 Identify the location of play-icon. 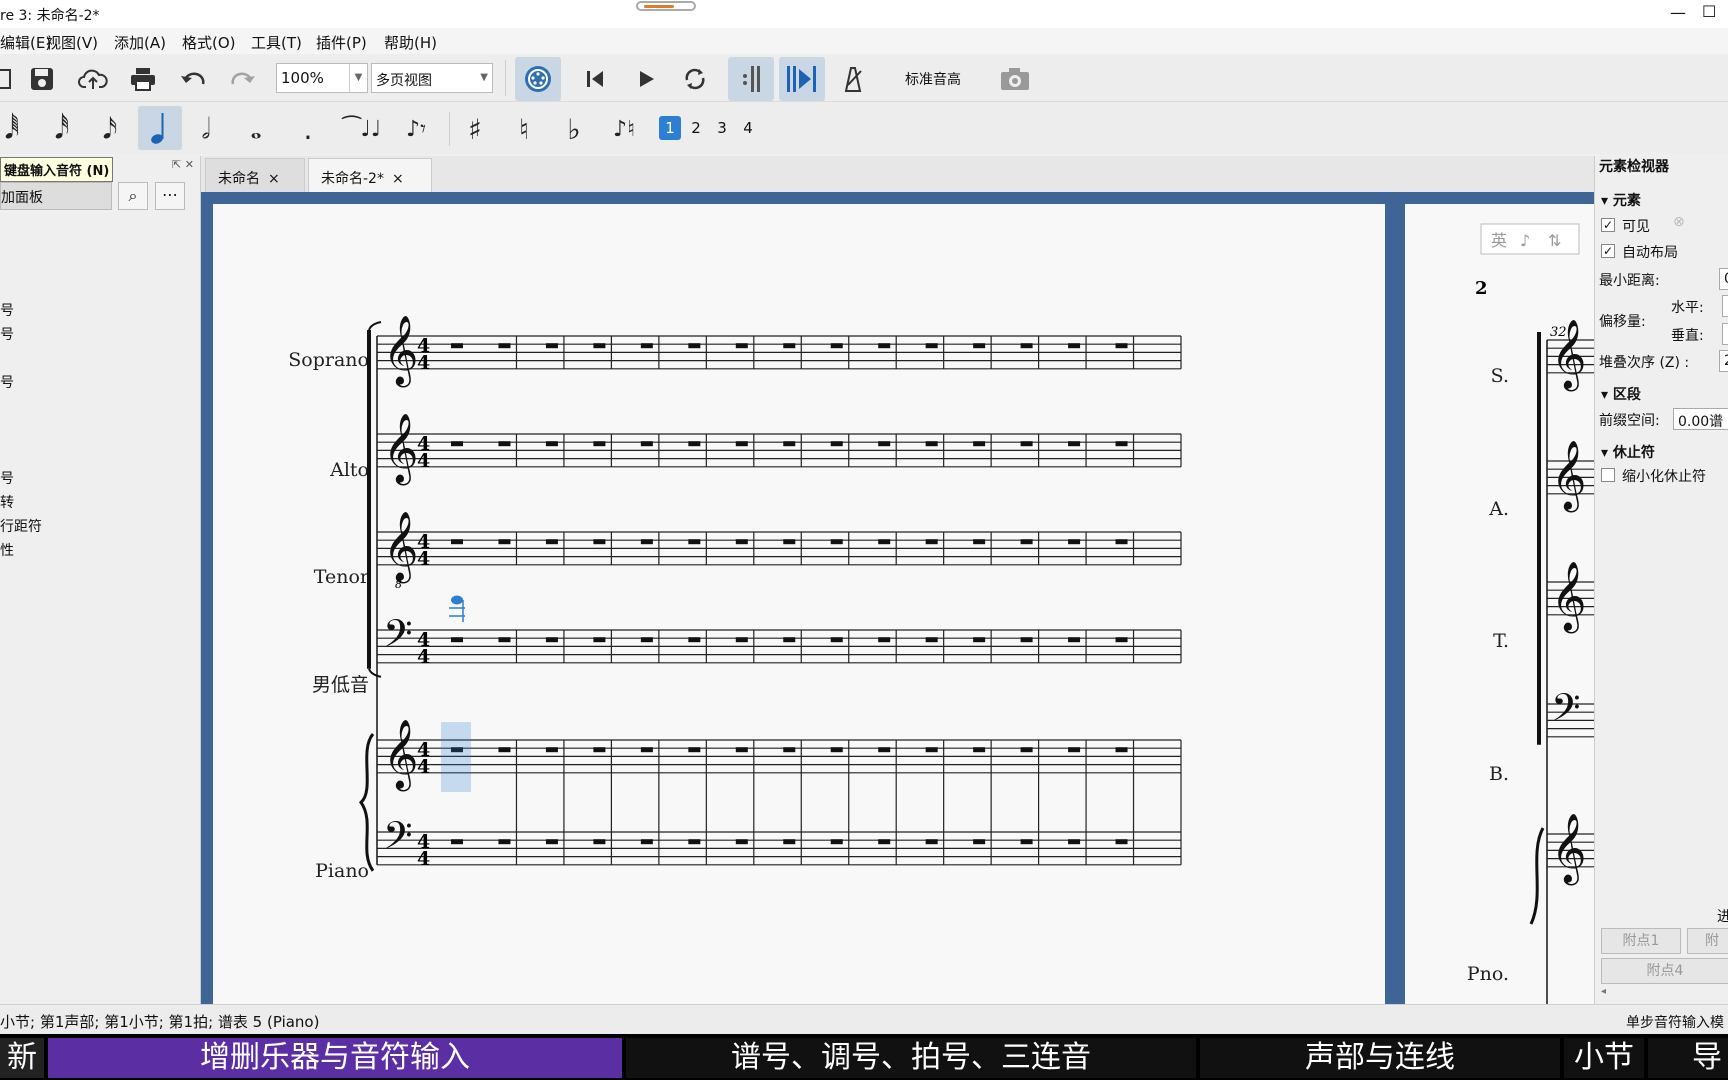
(646, 79).